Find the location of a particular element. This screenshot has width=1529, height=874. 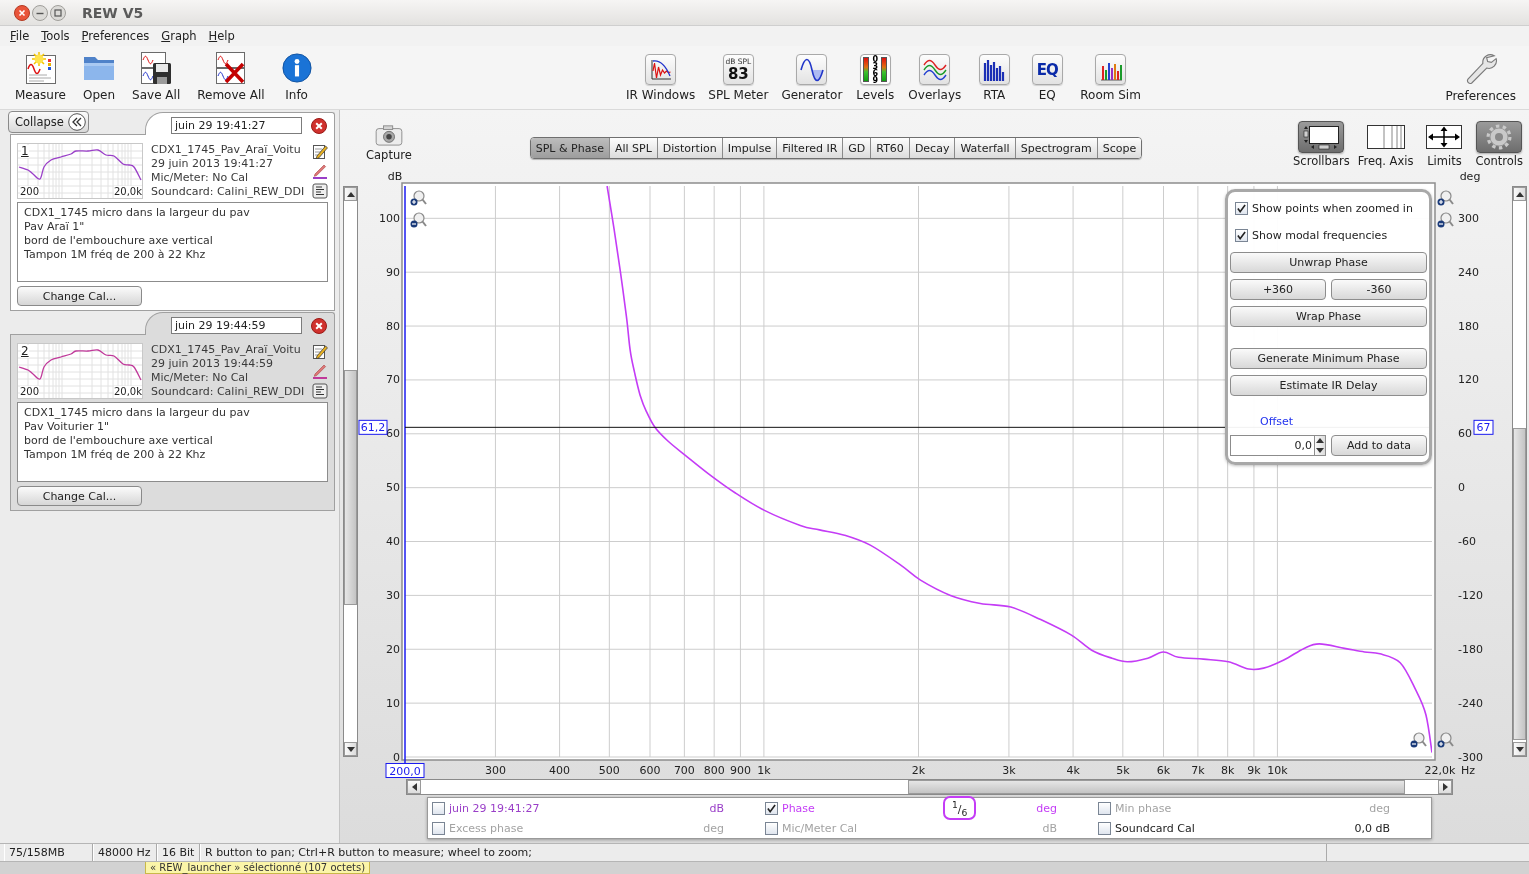

graph-tab: SPL & Phase is located at coordinates (569, 148).